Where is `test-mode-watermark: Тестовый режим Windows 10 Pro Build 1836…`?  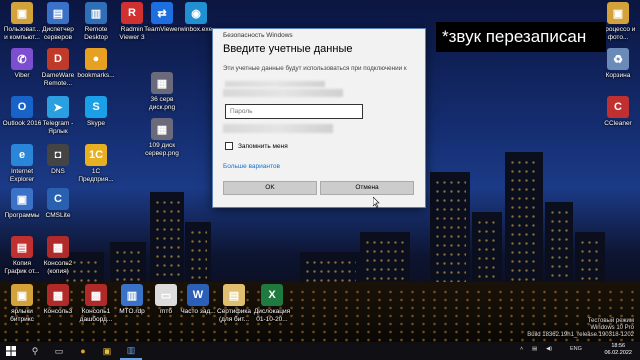 test-mode-watermark: Тестовый режим Windows 10 Pro Build 1836… is located at coordinates (580, 328).